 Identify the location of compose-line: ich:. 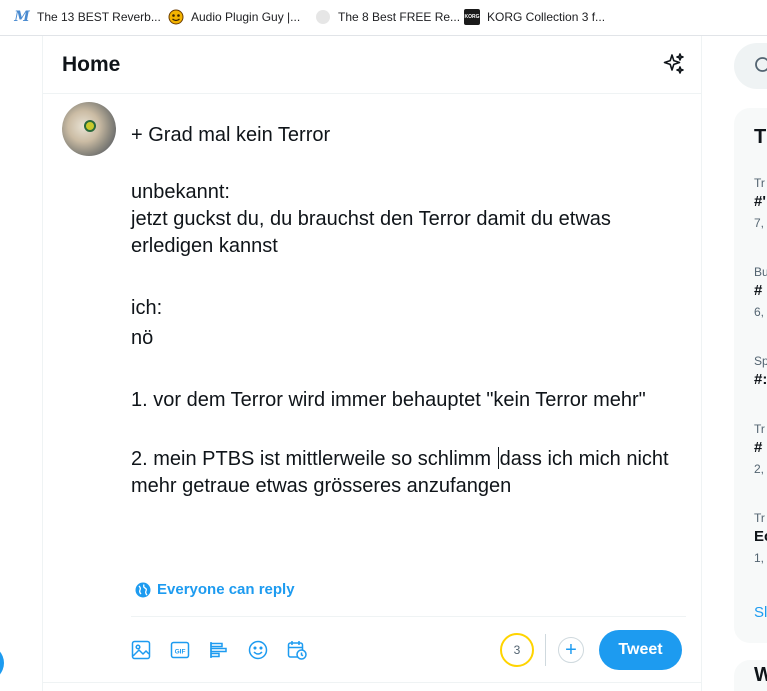
(147, 308).